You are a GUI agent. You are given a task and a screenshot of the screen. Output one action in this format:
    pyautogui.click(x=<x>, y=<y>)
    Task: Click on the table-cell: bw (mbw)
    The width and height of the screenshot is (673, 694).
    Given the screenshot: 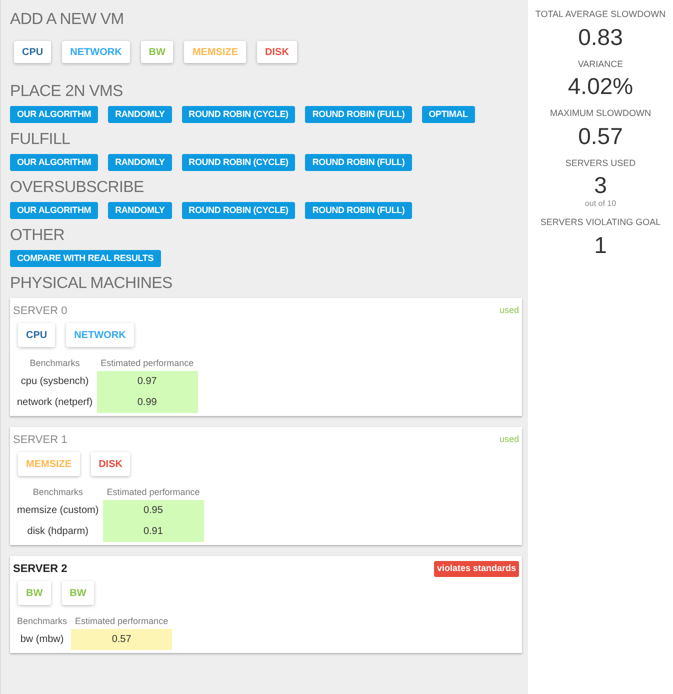 What is the action you would take?
    pyautogui.click(x=42, y=639)
    